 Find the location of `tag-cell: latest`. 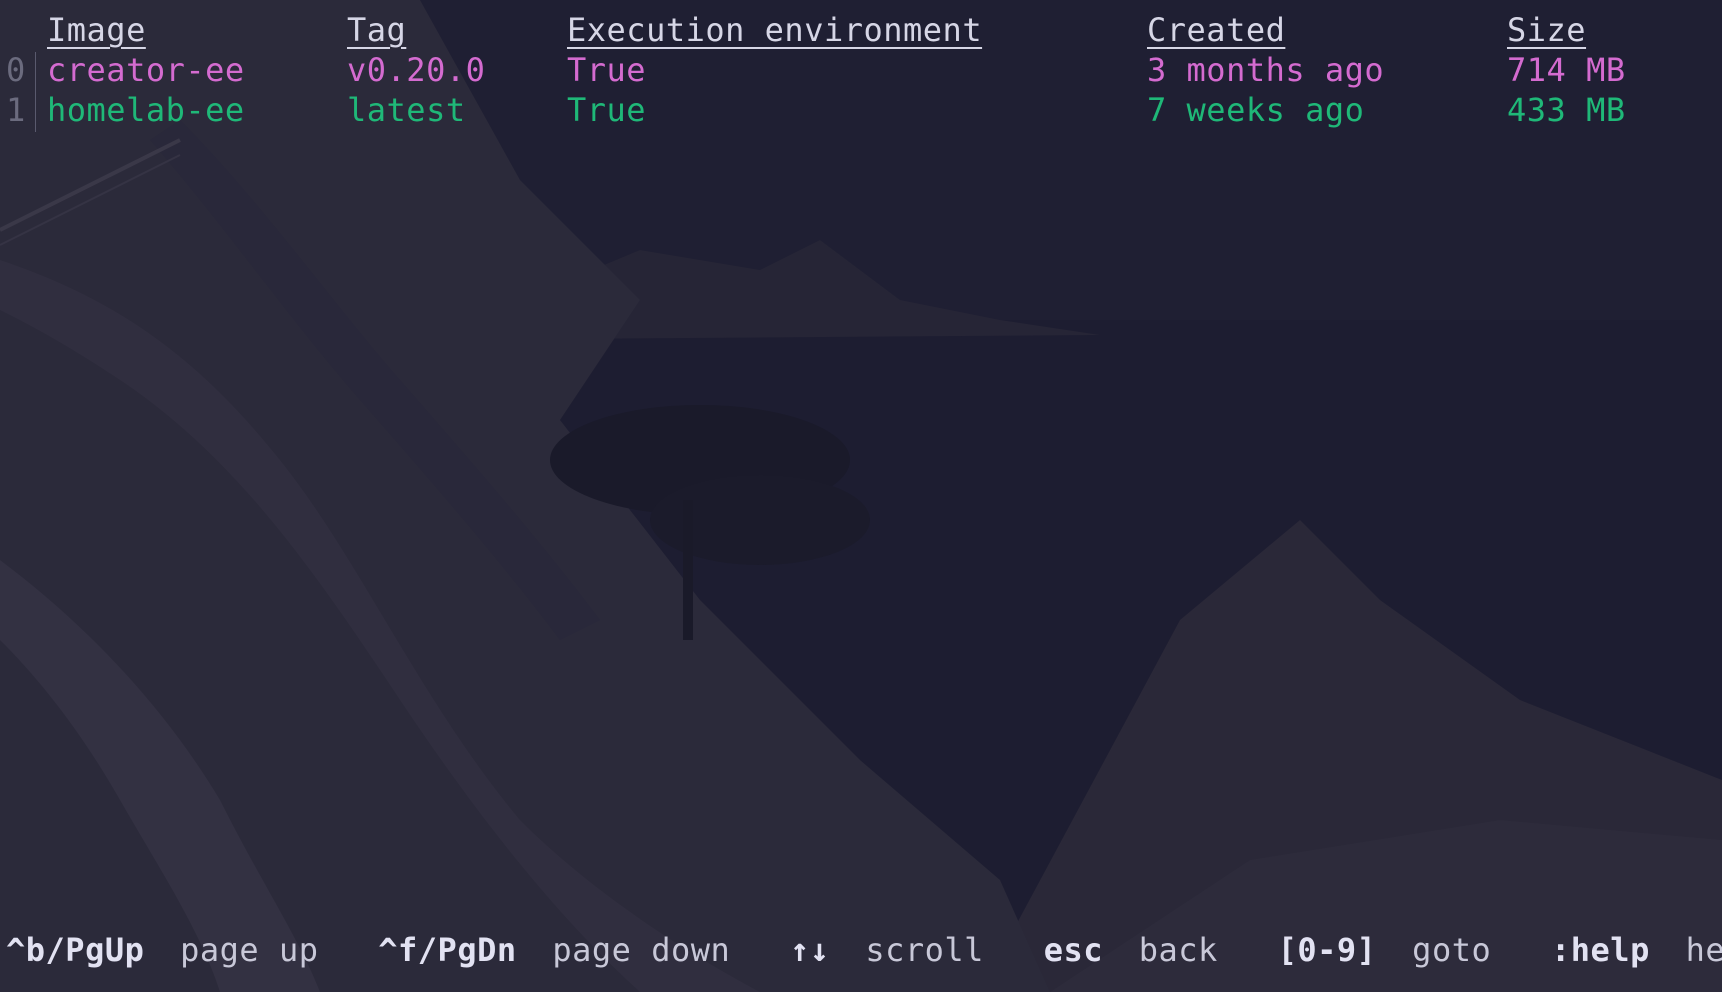

tag-cell: latest is located at coordinates (406, 110).